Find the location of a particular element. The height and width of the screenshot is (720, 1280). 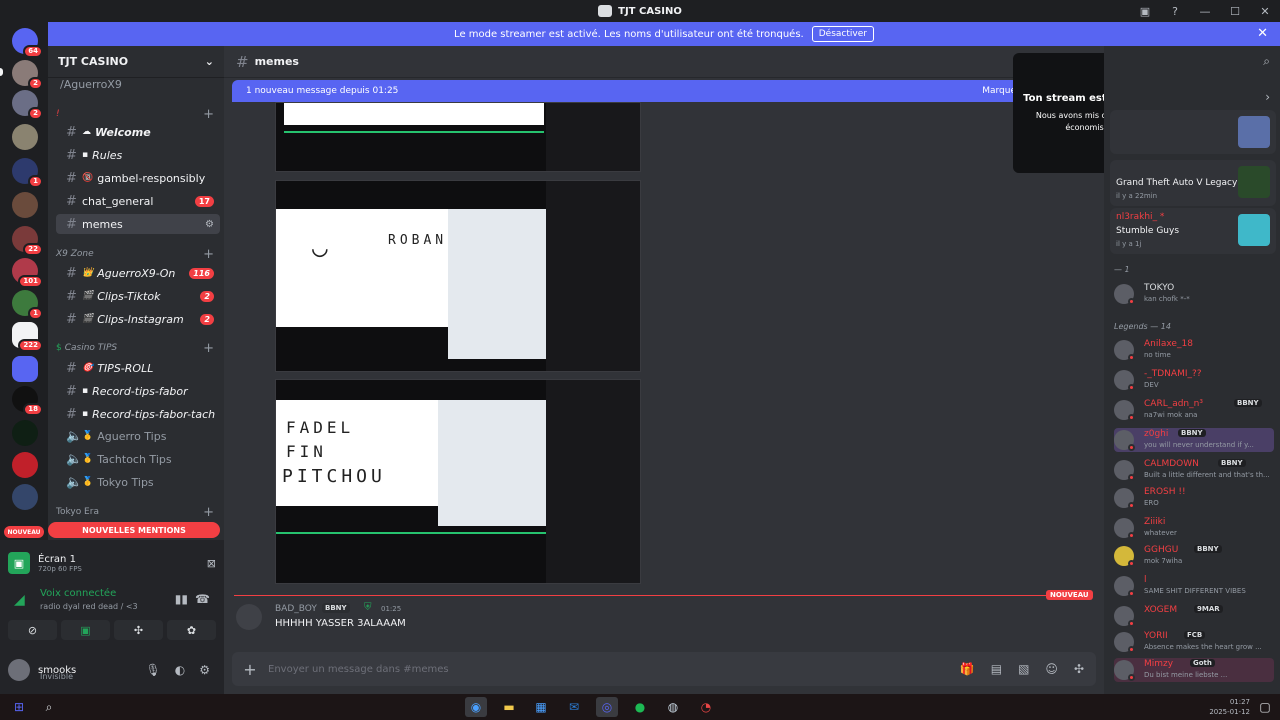

help-icon: ? is located at coordinates (1175, 11).